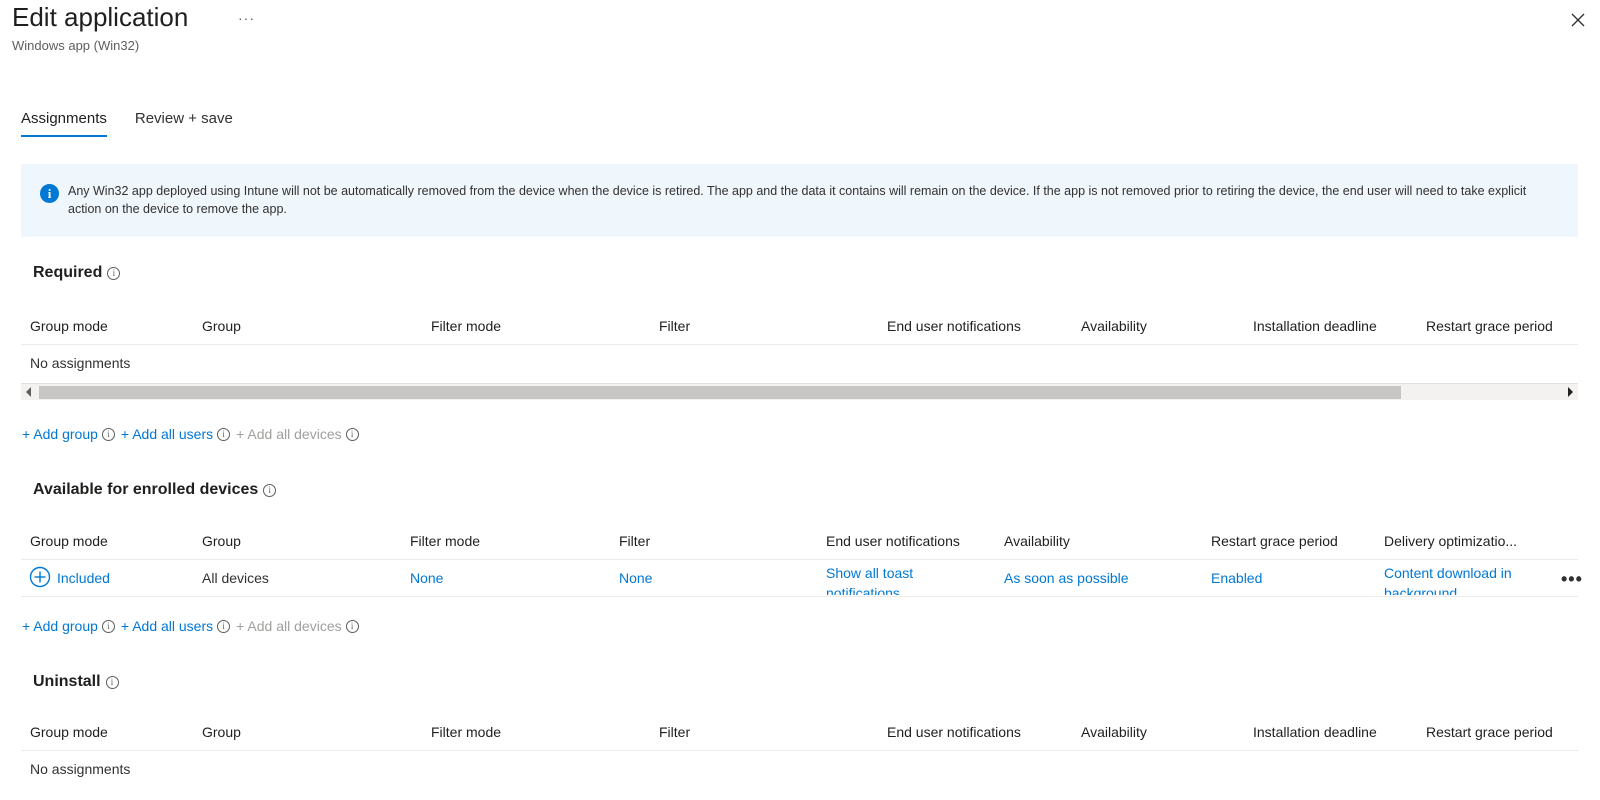  What do you see at coordinates (40, 577) in the screenshot?
I see `add-circle-icon` at bounding box center [40, 577].